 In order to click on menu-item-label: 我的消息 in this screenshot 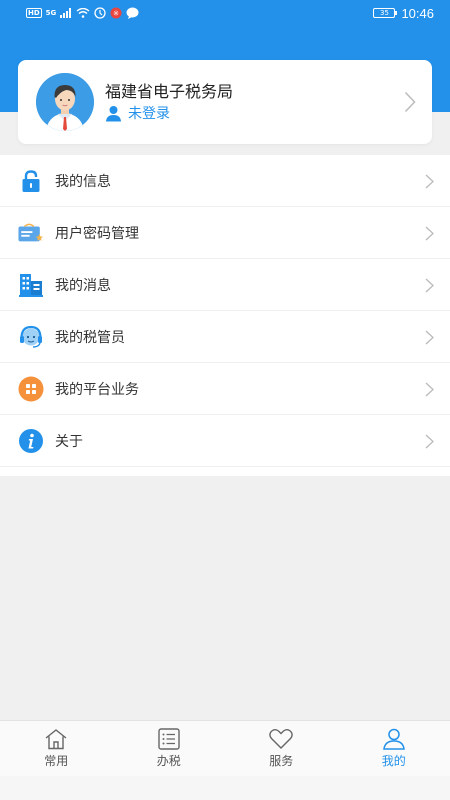, I will do `click(83, 285)`.